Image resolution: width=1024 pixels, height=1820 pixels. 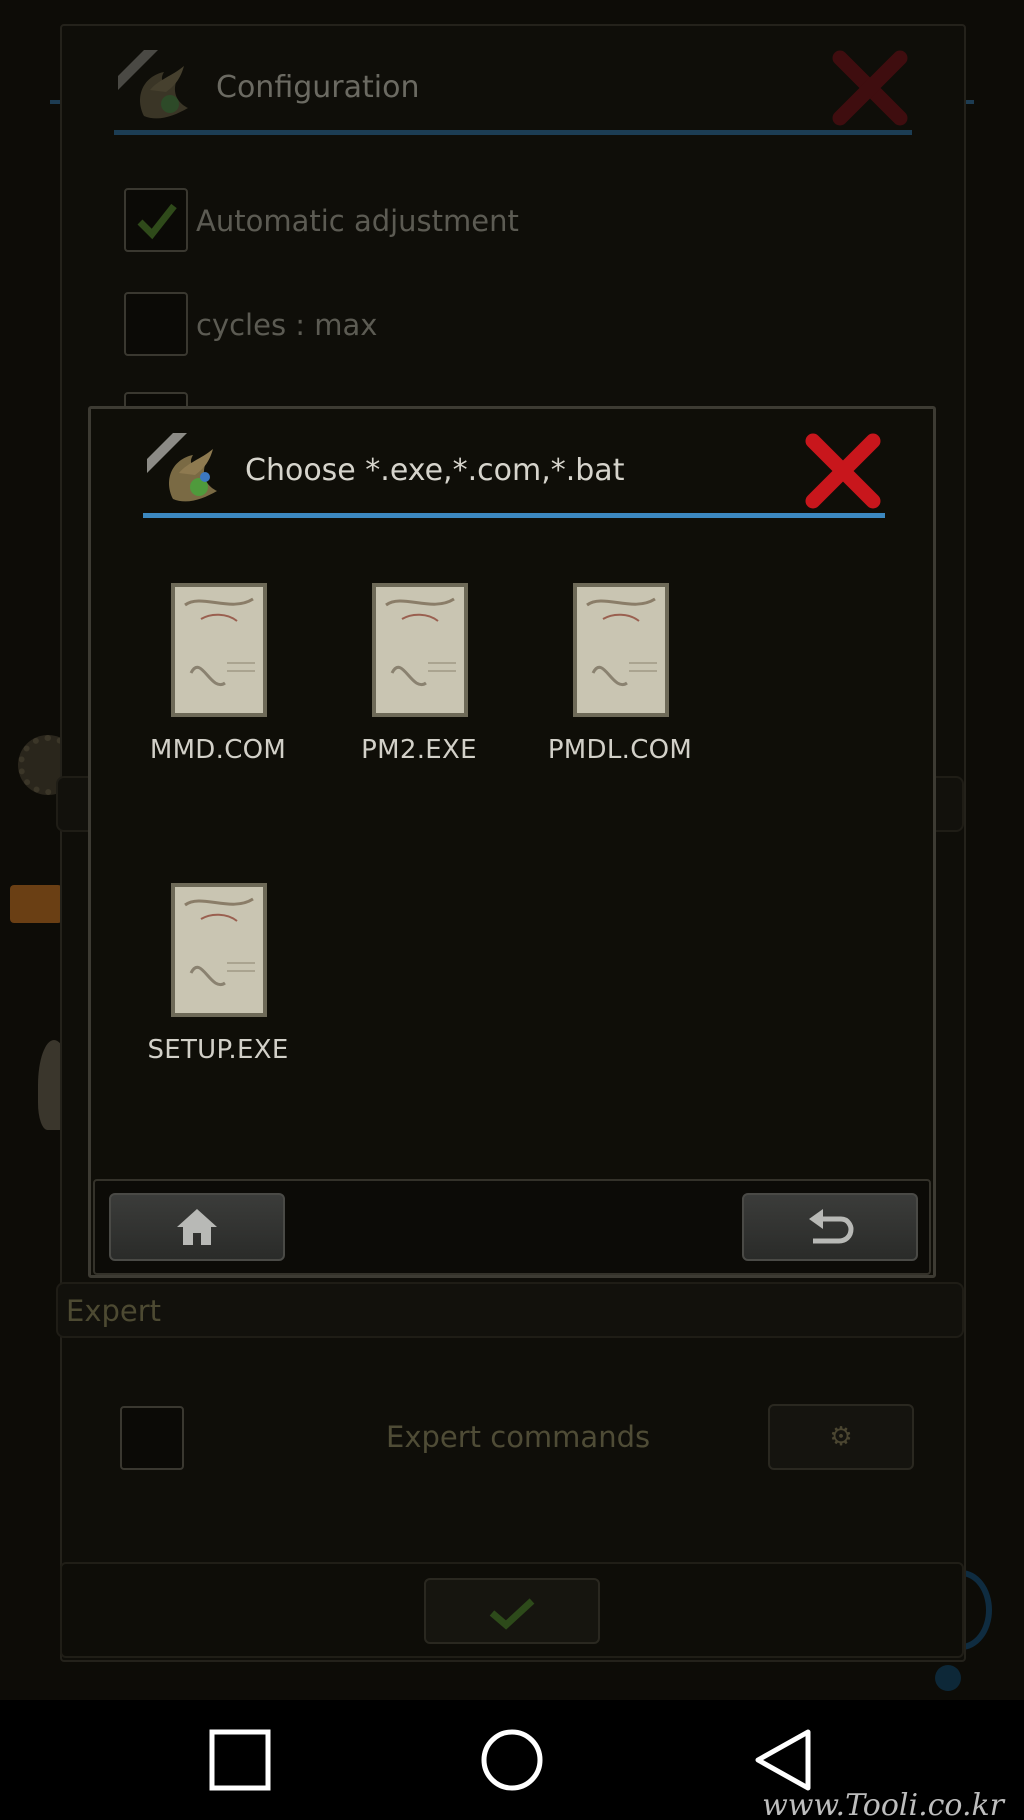 I want to click on background-orange-tab, so click(x=36, y=904).